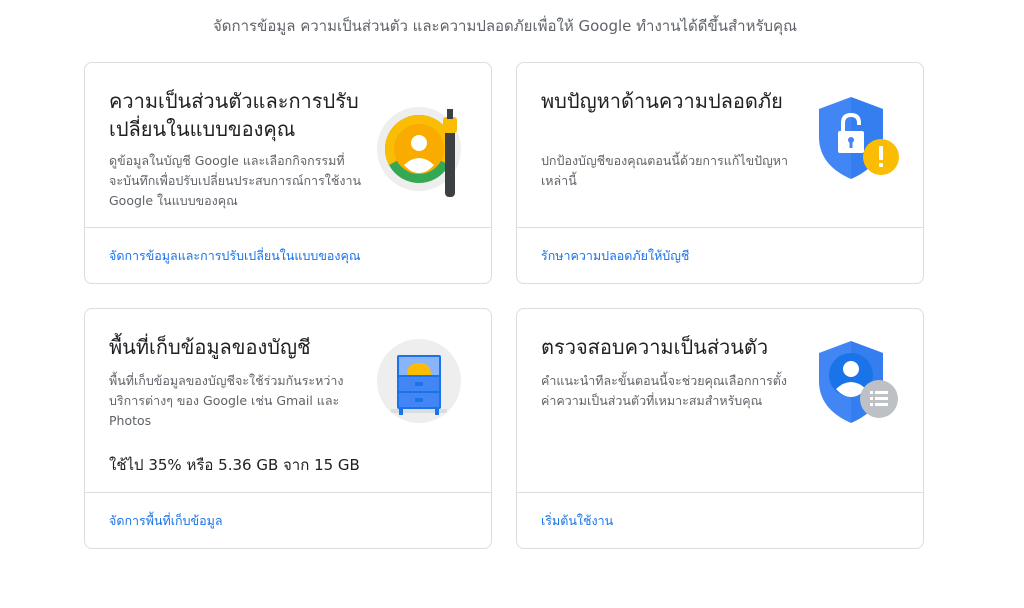  I want to click on storage-usage-text: ใช้ไป 35% หรือ 5.36 GB จาก 15 GB, so click(234, 465).